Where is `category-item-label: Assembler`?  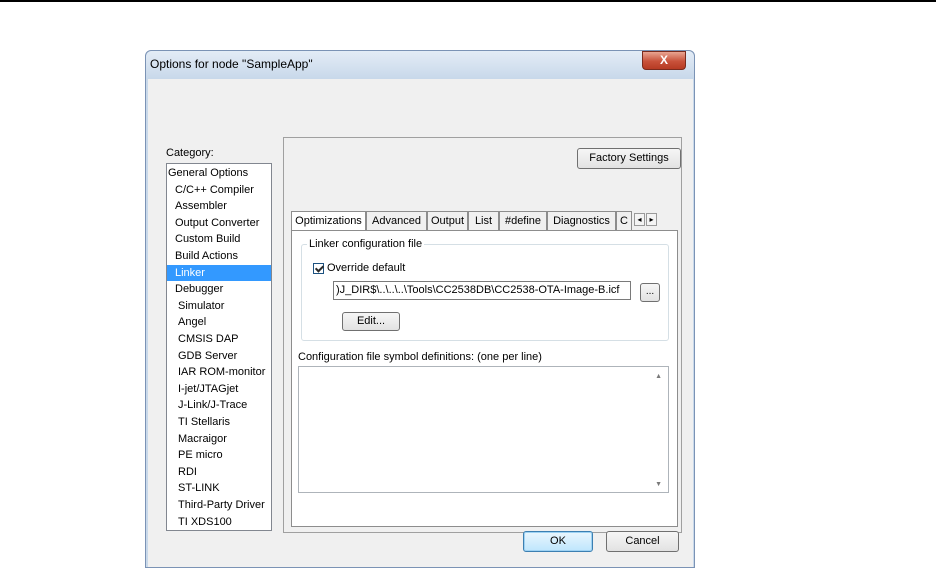
category-item-label: Assembler is located at coordinates (201, 206).